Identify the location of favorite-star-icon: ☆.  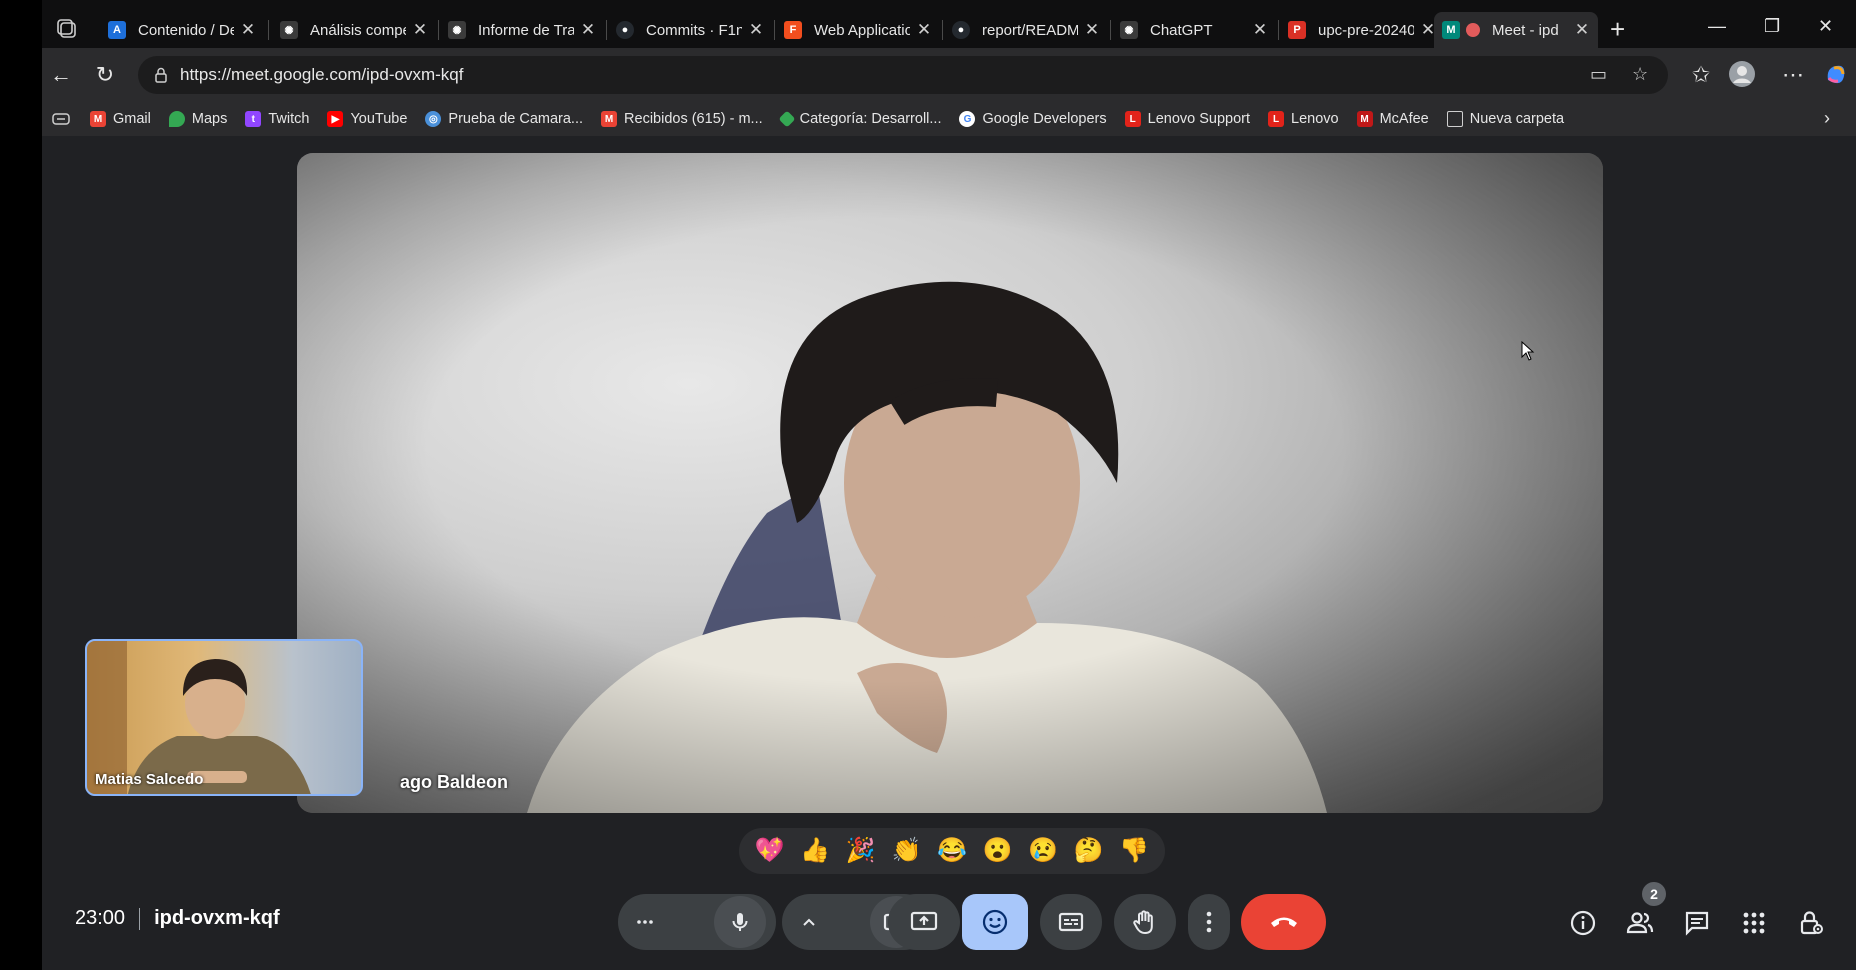
(1640, 74).